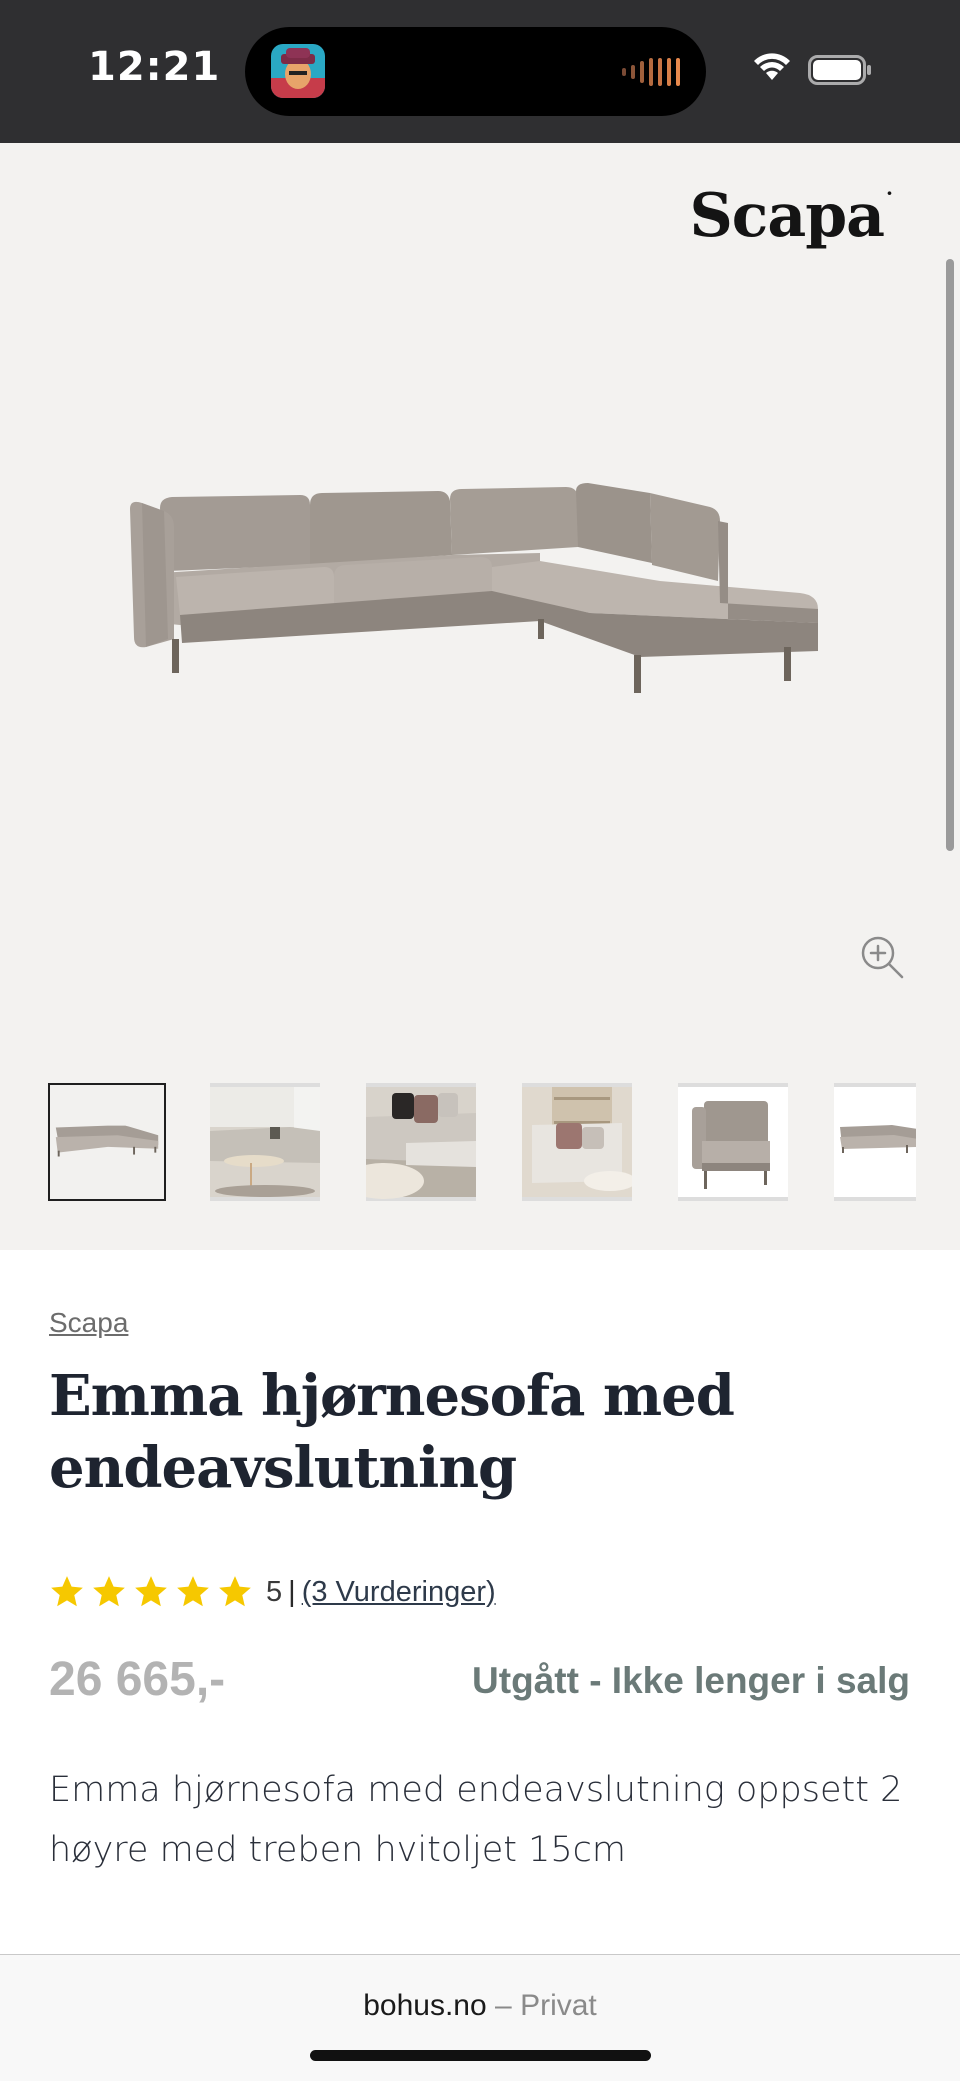 This screenshot has height=2081, width=960. Describe the element at coordinates (558, 2005) in the screenshot. I see `browsing-mode: Privat` at that location.